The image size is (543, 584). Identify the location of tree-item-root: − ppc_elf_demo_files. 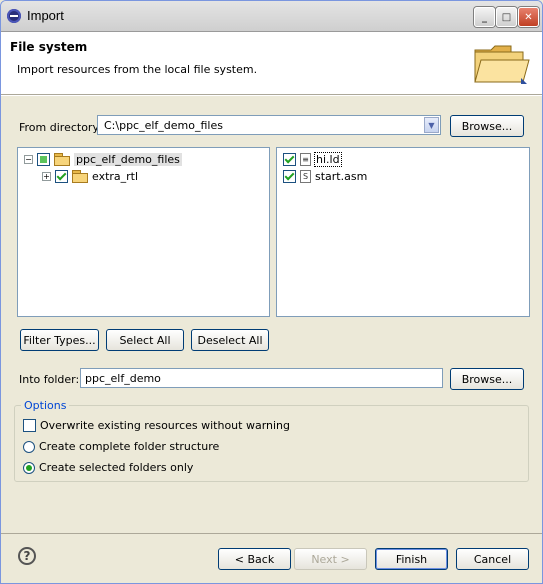
(103, 159).